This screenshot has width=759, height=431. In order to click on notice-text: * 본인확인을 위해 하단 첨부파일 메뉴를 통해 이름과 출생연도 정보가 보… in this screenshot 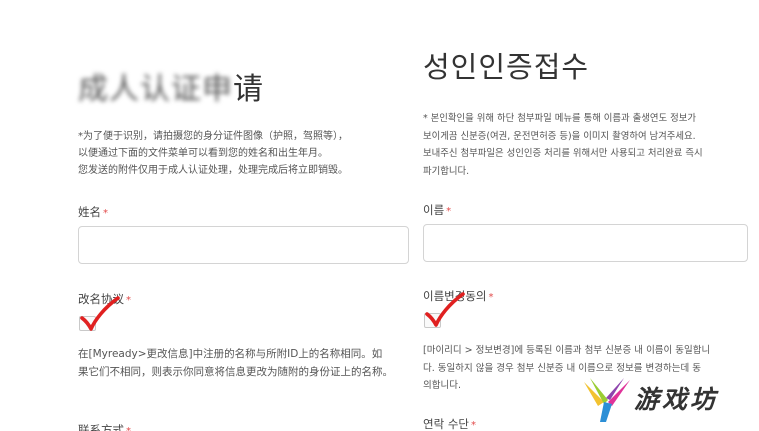, I will do `click(586, 145)`.